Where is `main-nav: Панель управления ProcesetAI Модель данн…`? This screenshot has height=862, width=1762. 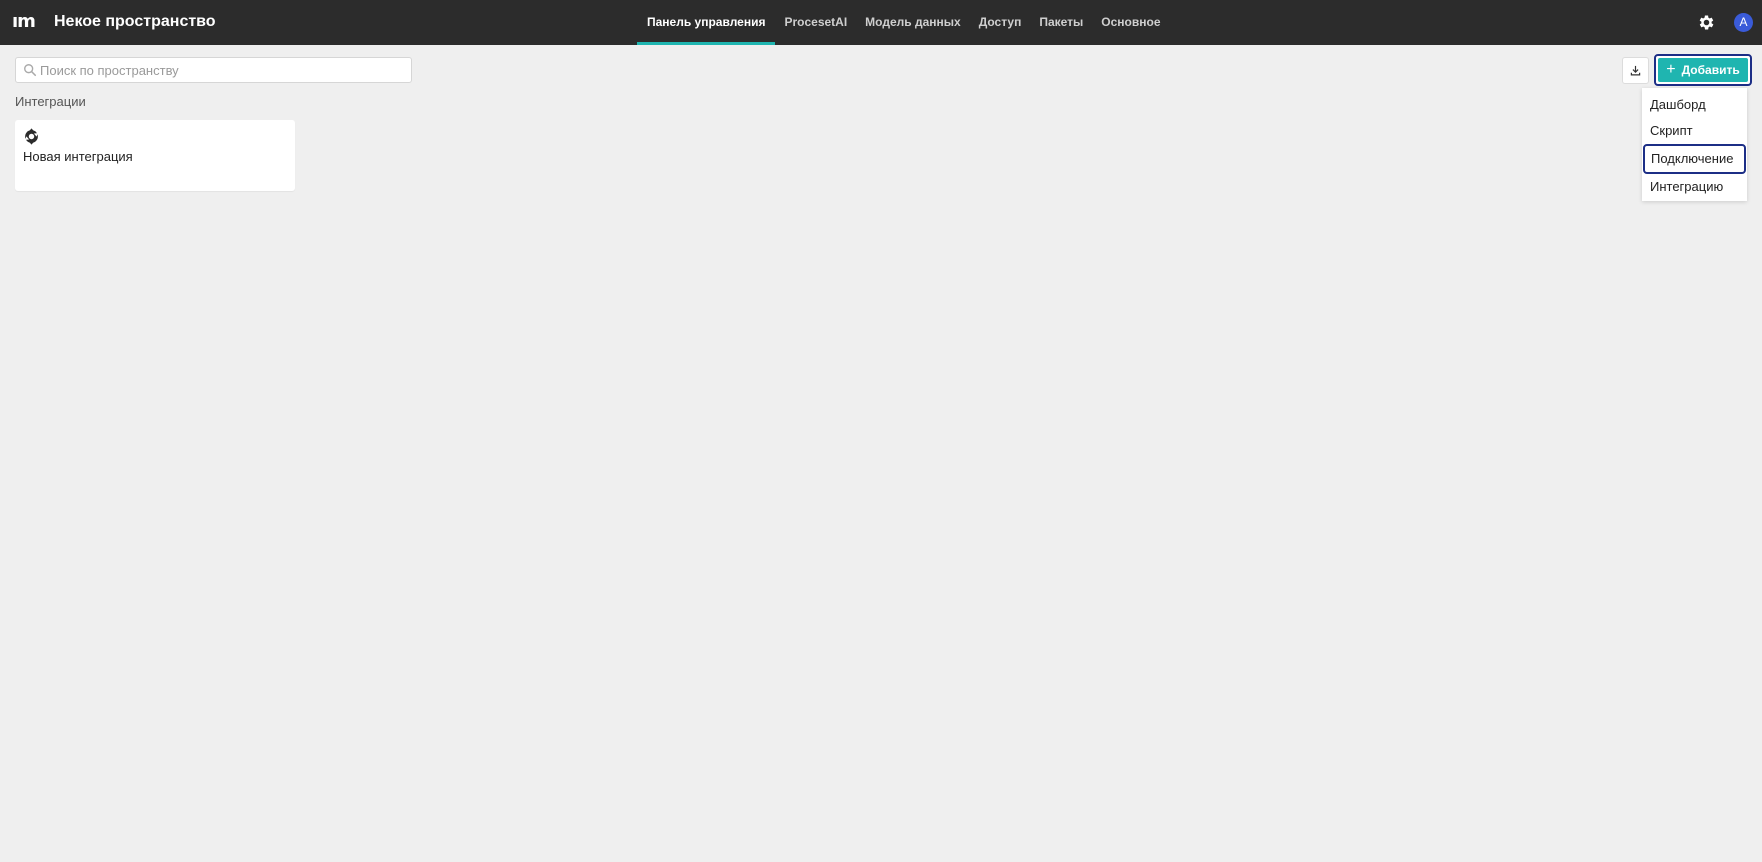
main-nav: Панель управления ProcesetAI Модель данн… is located at coordinates (903, 22).